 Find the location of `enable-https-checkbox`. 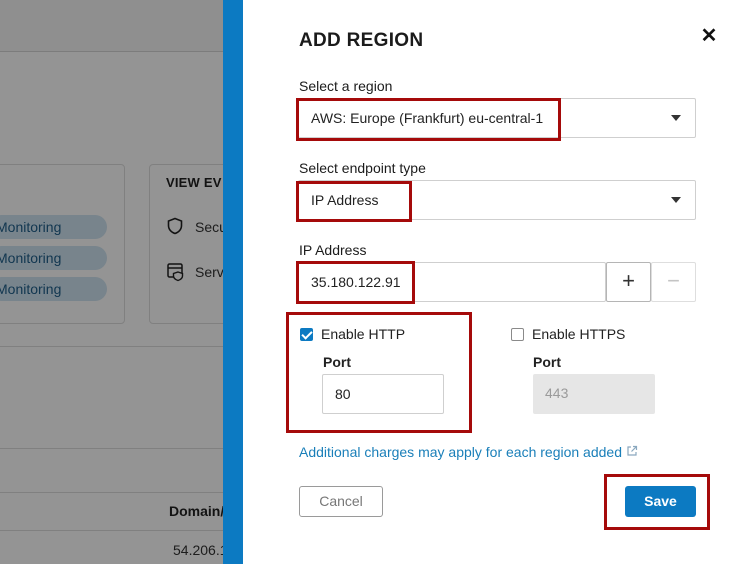

enable-https-checkbox is located at coordinates (517, 334).